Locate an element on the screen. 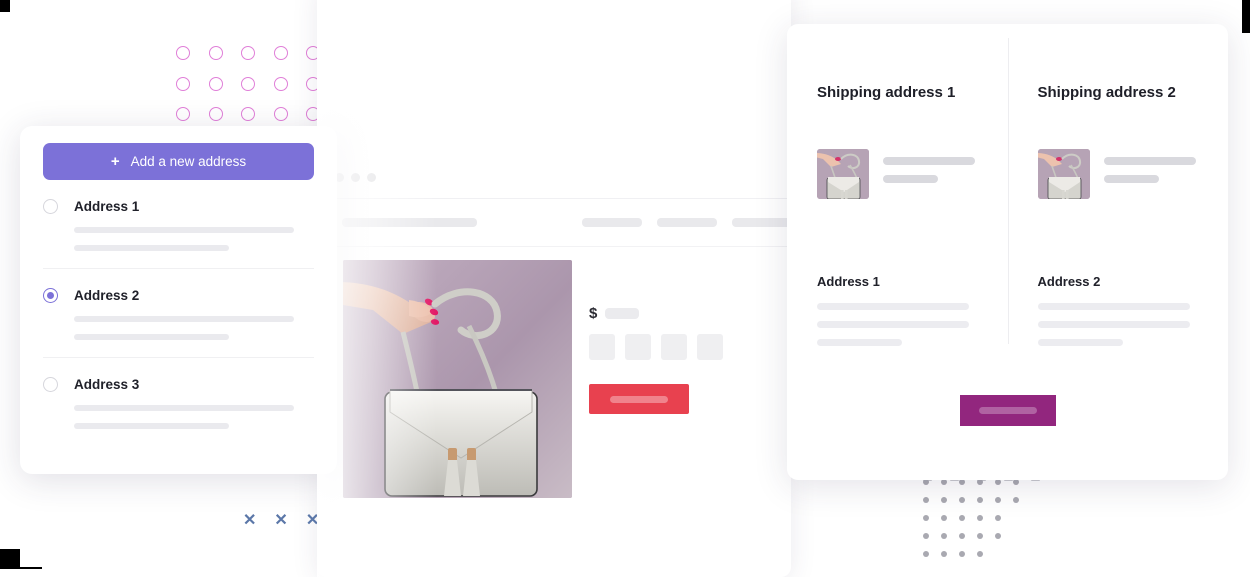 This screenshot has width=1250, height=577. shipping-address-label: Address 1 is located at coordinates (848, 281).